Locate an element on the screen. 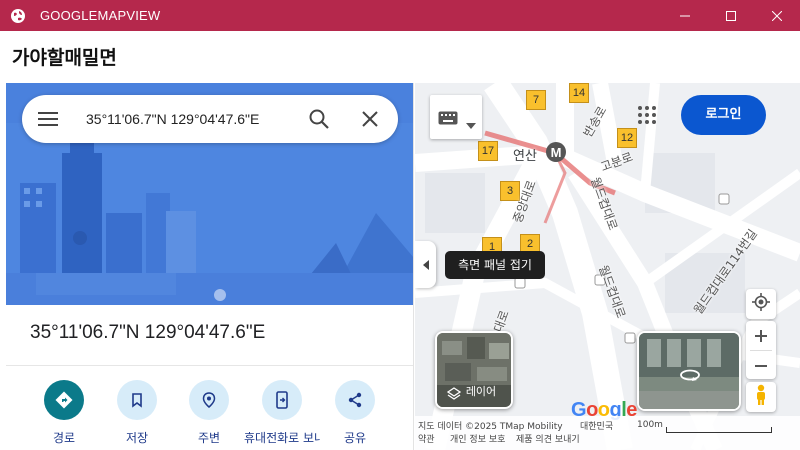 The height and width of the screenshot is (450, 800). my-location-button is located at coordinates (761, 304).